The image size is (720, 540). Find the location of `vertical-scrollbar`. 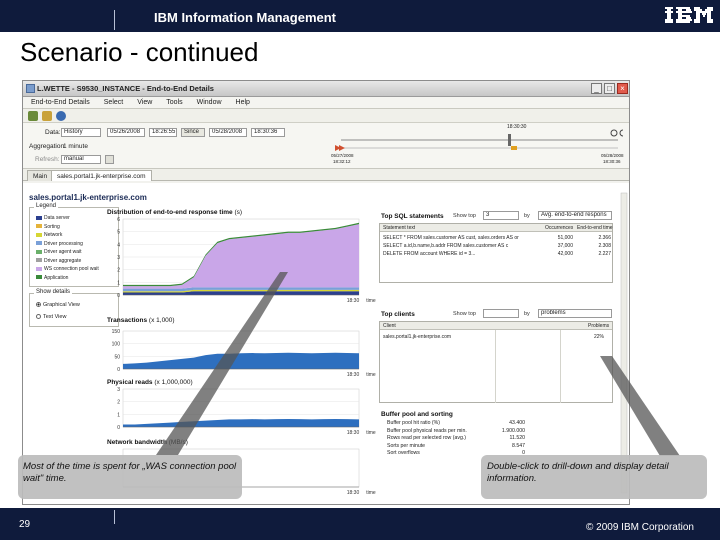

vertical-scrollbar is located at coordinates (624, 343).